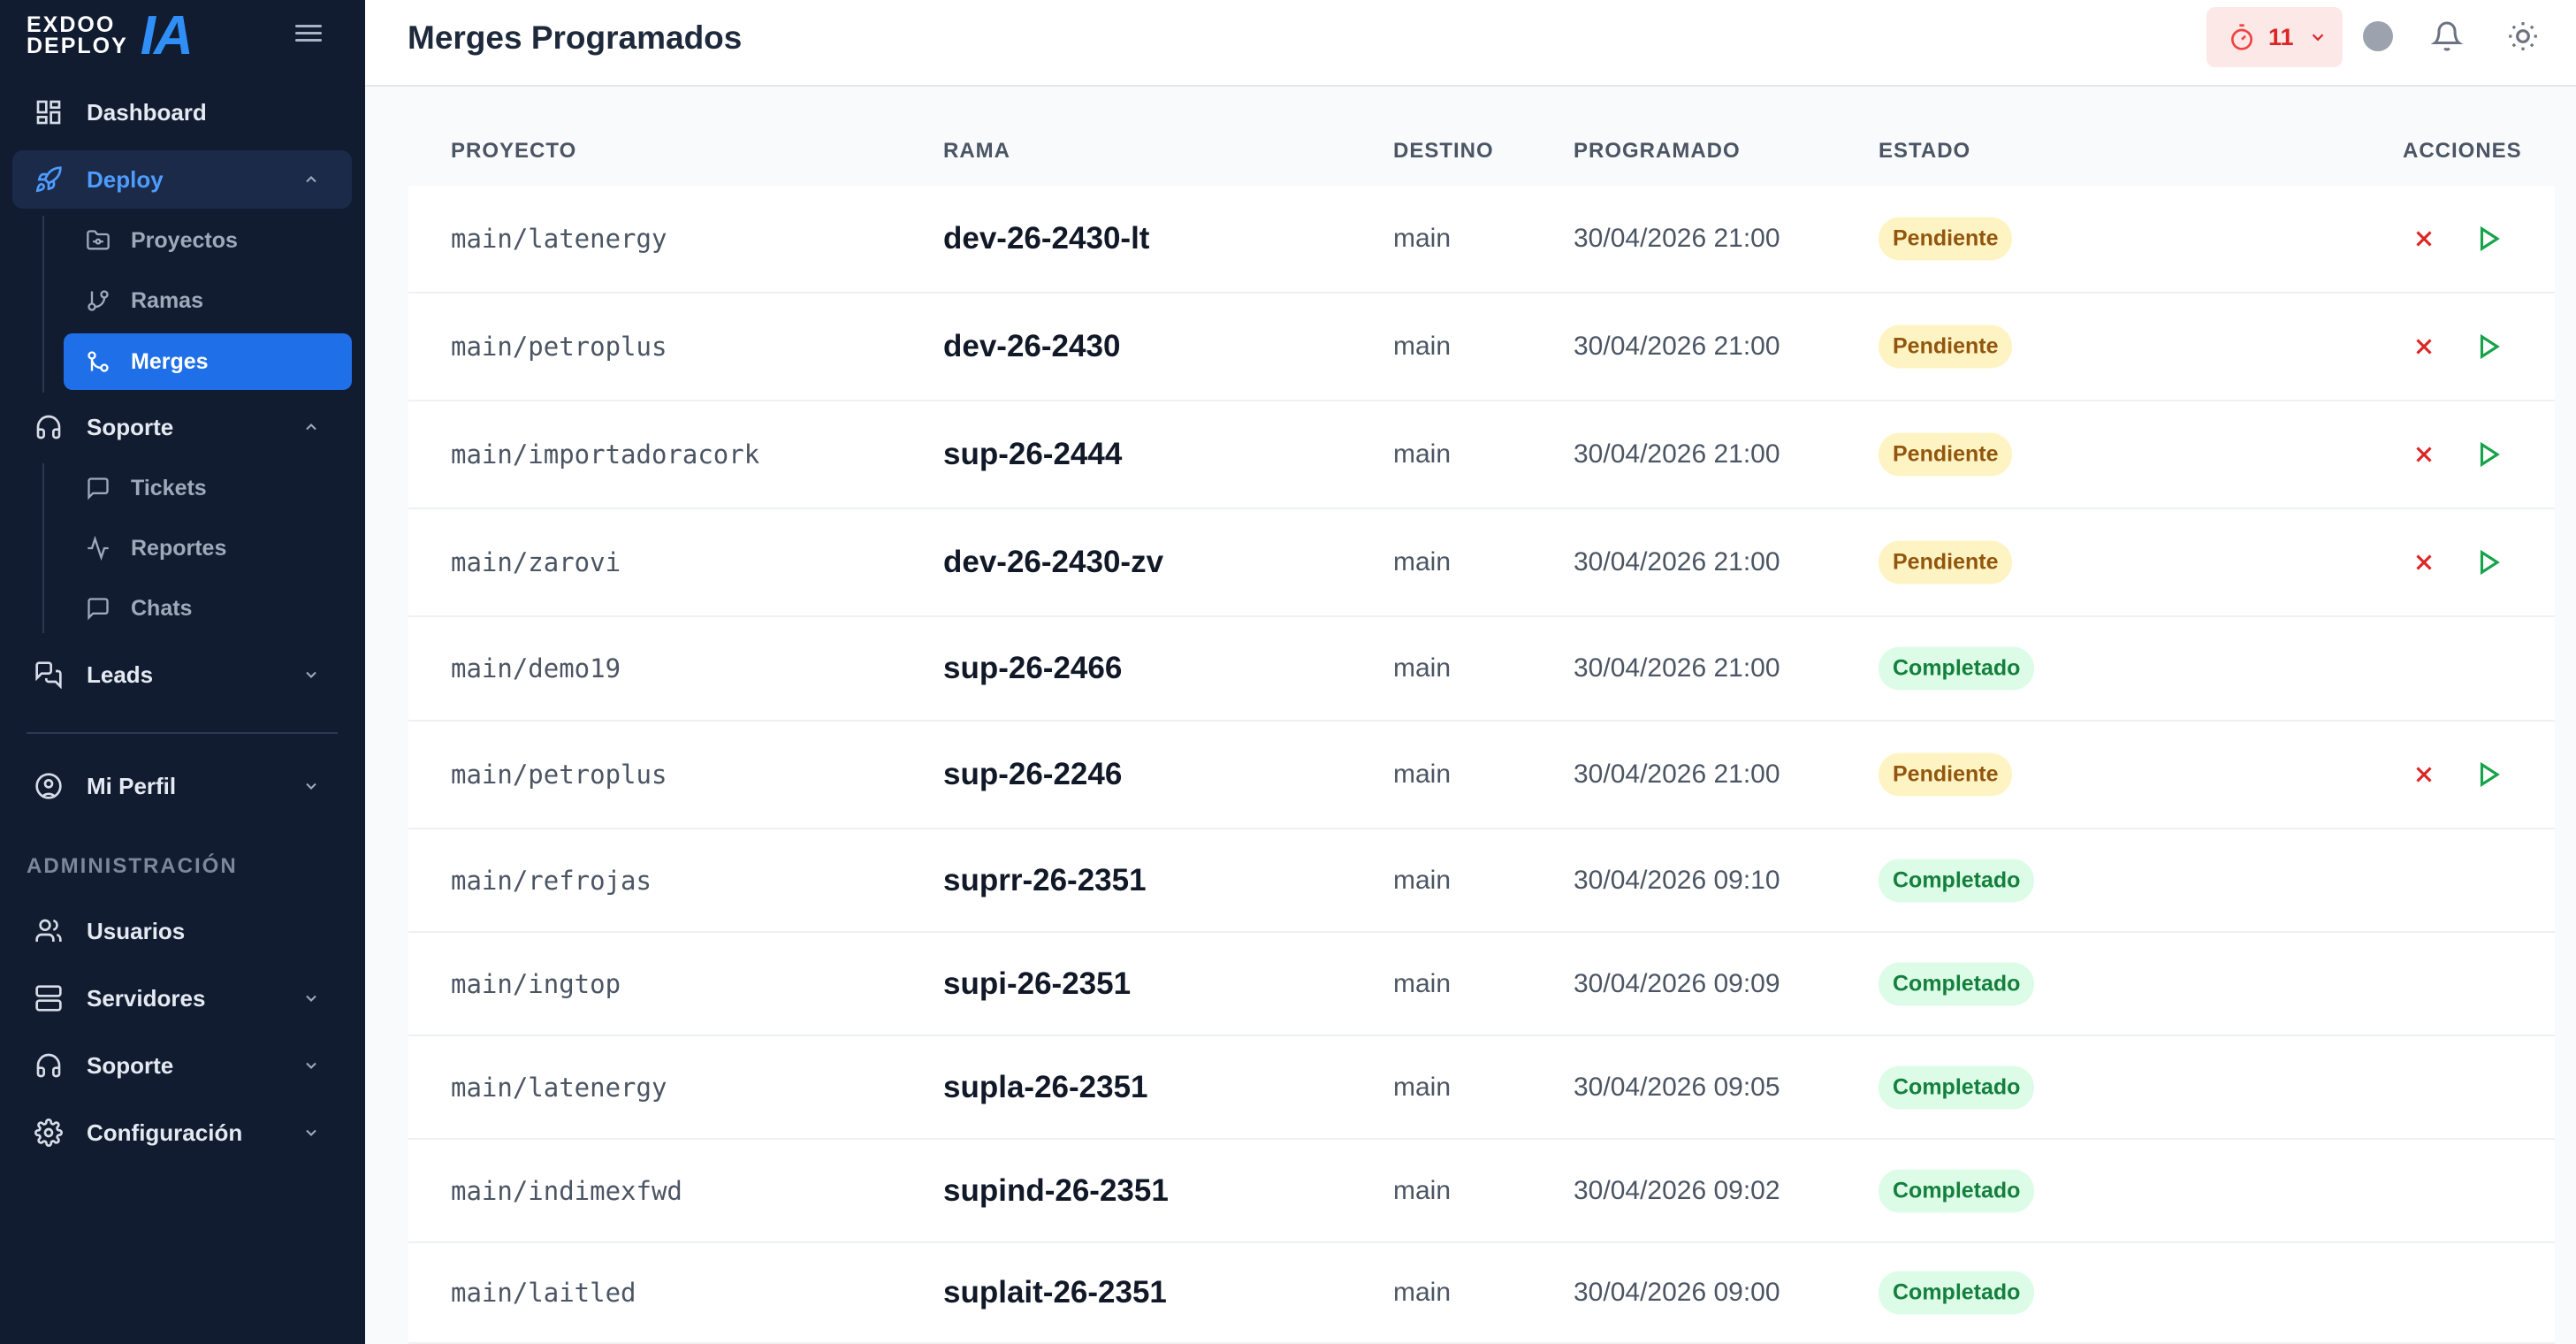 This screenshot has height=1344, width=2576. What do you see at coordinates (605, 454) in the screenshot?
I see `cell-proyecto: main/importadoracork` at bounding box center [605, 454].